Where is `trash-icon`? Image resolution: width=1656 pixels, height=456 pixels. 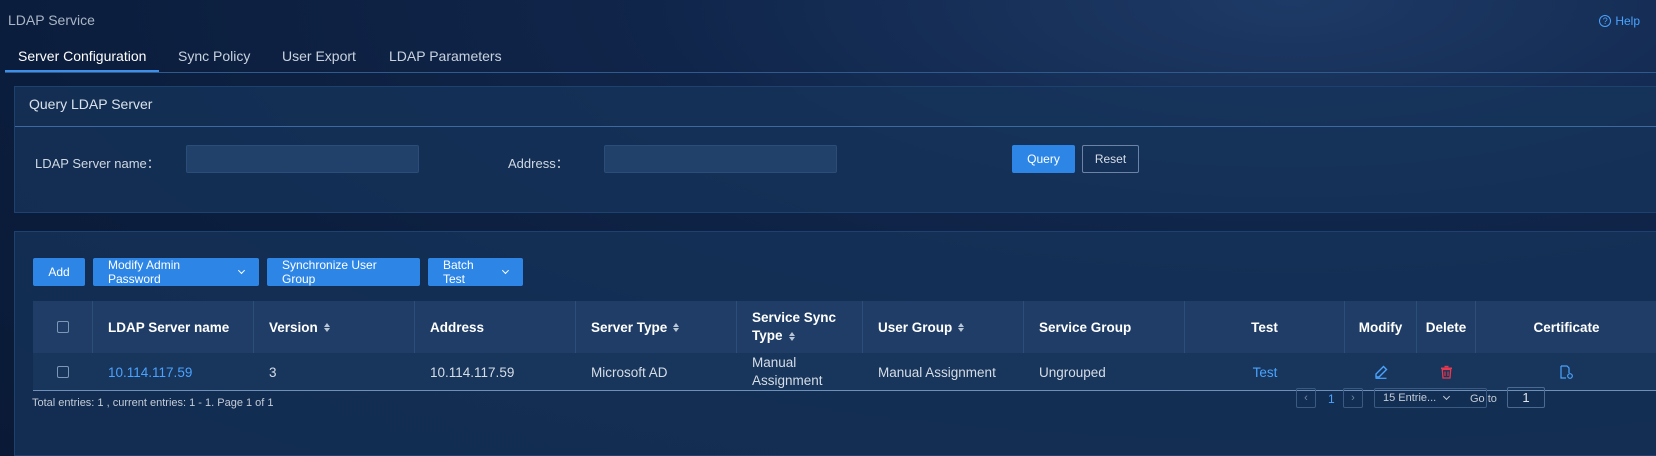
trash-icon is located at coordinates (1446, 372).